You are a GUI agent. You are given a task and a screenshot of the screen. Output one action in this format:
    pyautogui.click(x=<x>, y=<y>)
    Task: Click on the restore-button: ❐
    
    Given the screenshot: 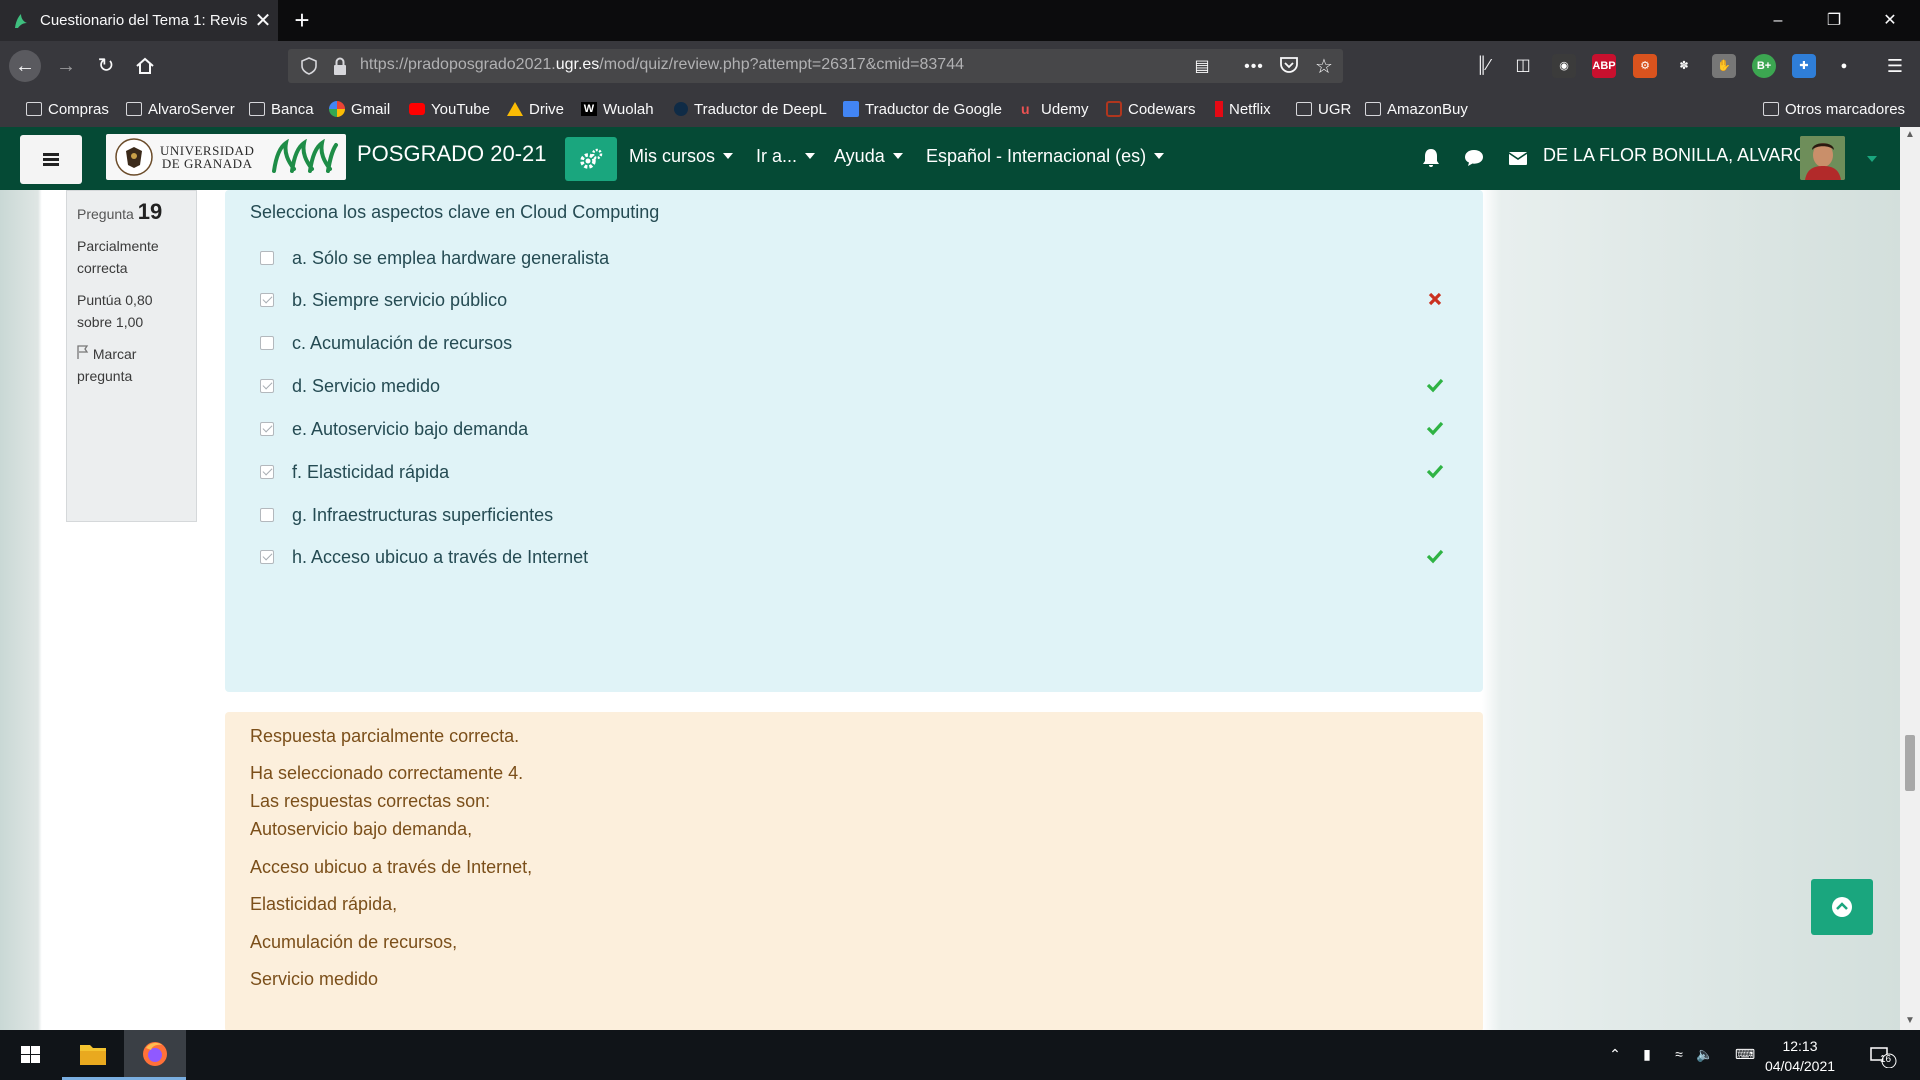 What is the action you would take?
    pyautogui.click(x=1834, y=20)
    